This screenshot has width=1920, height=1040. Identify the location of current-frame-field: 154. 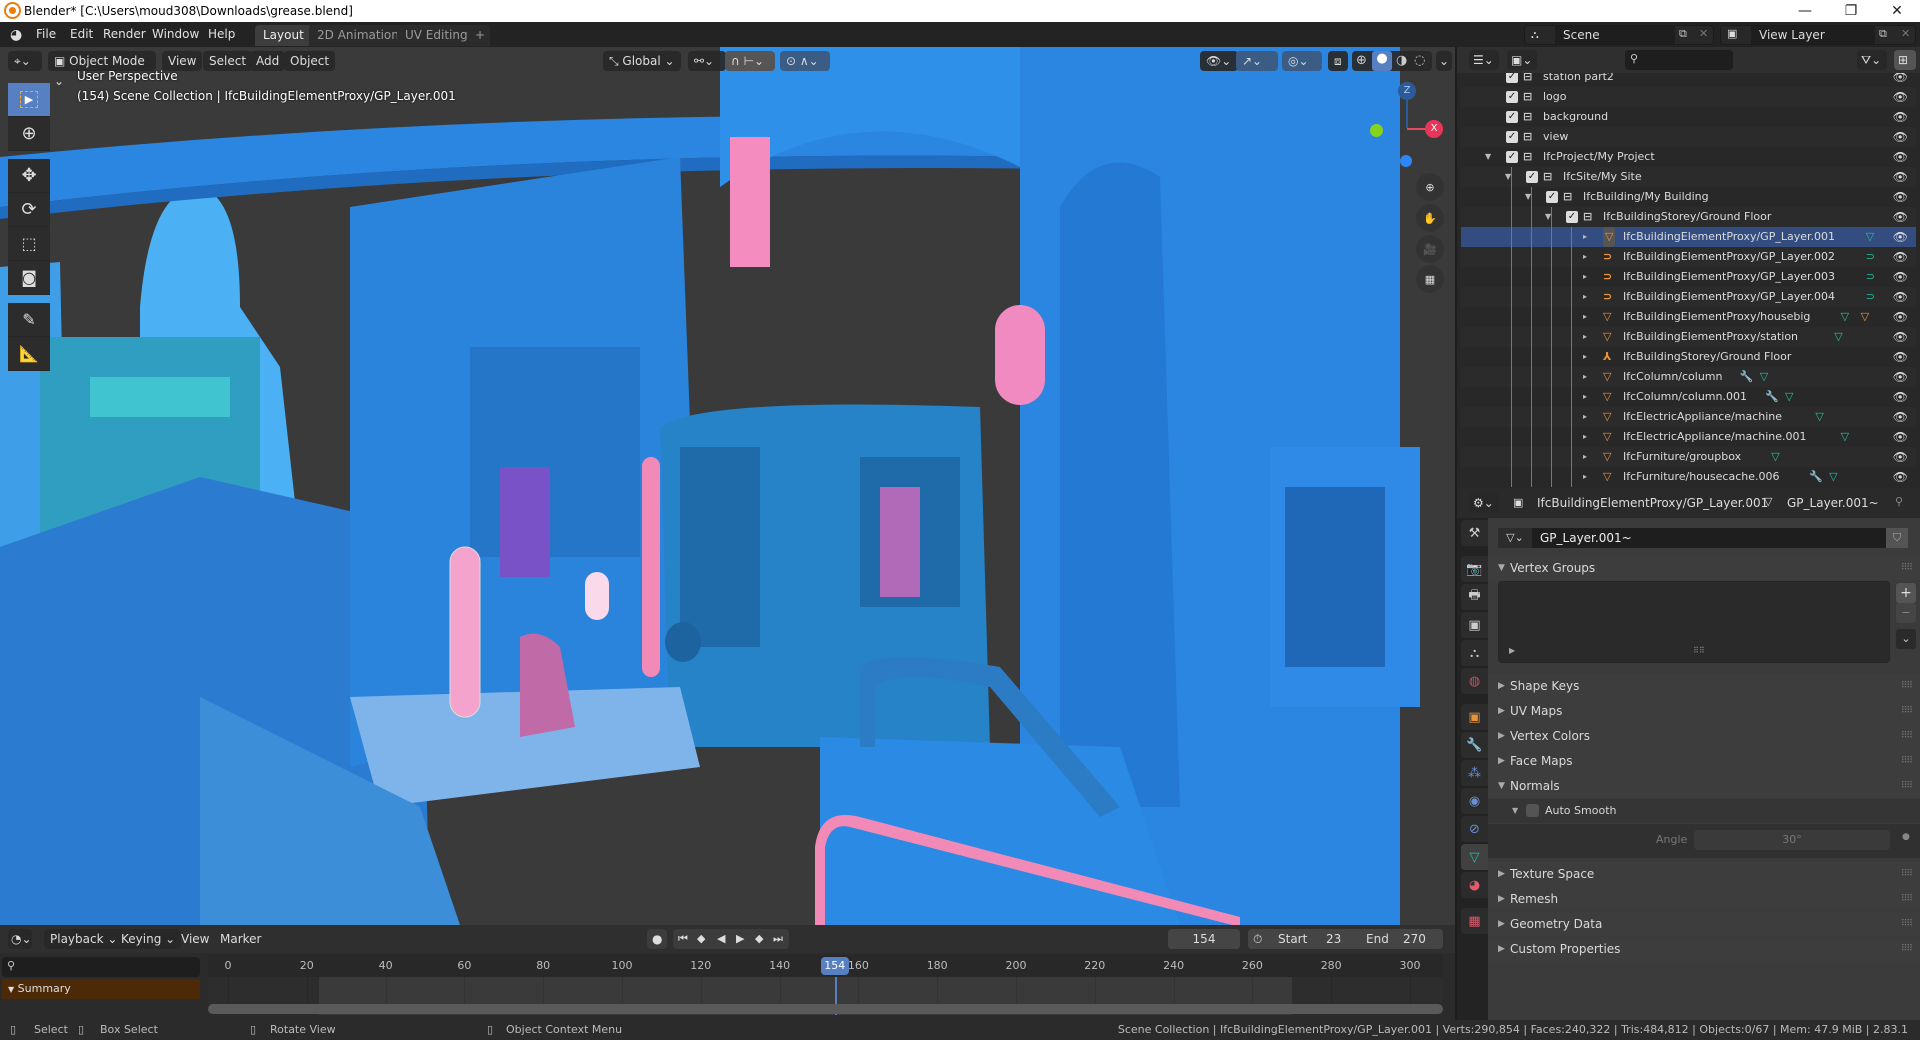
(1204, 939).